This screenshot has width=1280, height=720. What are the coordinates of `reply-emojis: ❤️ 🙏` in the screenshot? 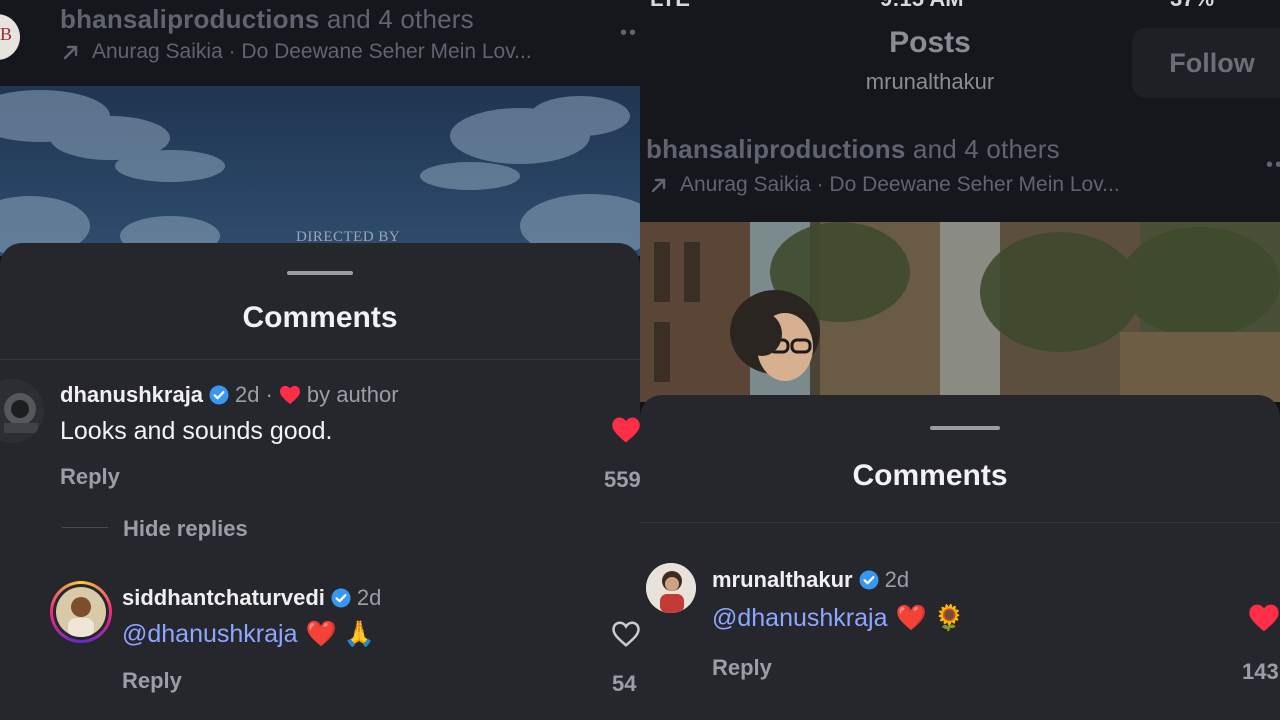 It's located at (340, 634).